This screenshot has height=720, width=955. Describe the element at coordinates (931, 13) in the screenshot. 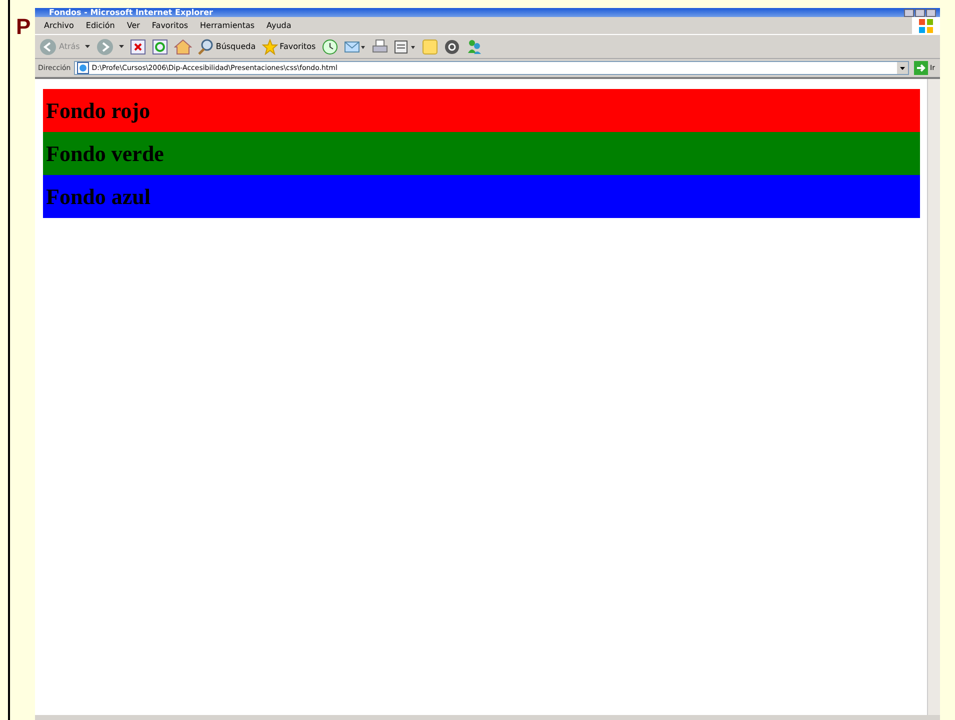

I see `close-button` at that location.